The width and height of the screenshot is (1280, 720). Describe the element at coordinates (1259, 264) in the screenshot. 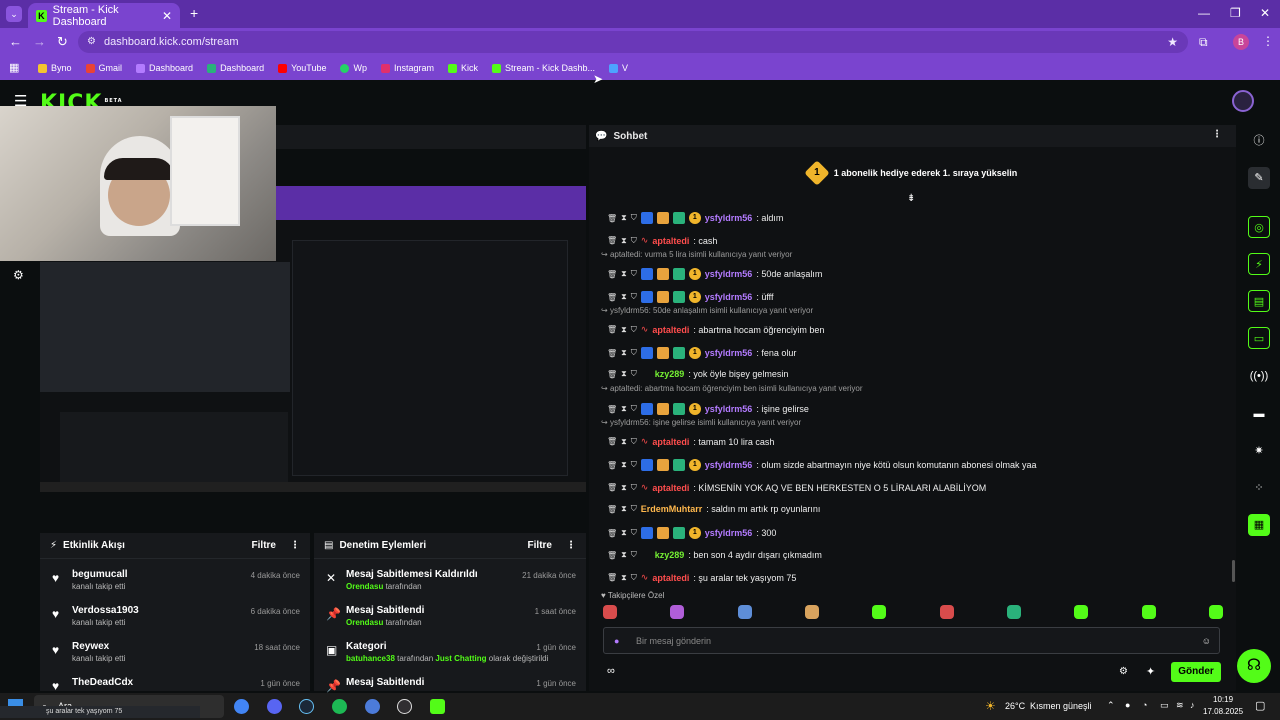

I see `lightning-icon: ⚡` at that location.